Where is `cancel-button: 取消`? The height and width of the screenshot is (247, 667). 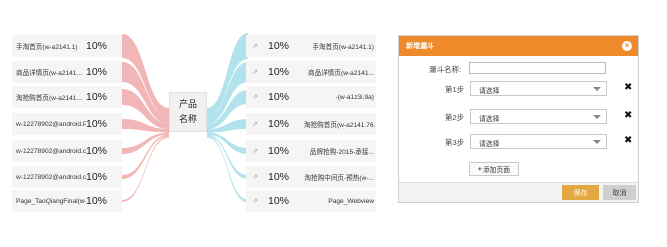 cancel-button: 取消 is located at coordinates (619, 192).